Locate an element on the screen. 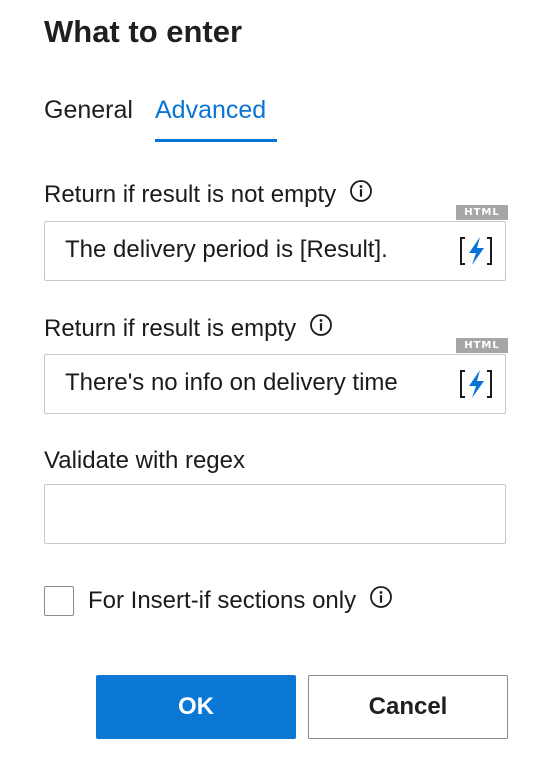 This screenshot has width=554, height=760. validate-regex-field is located at coordinates (275, 514).